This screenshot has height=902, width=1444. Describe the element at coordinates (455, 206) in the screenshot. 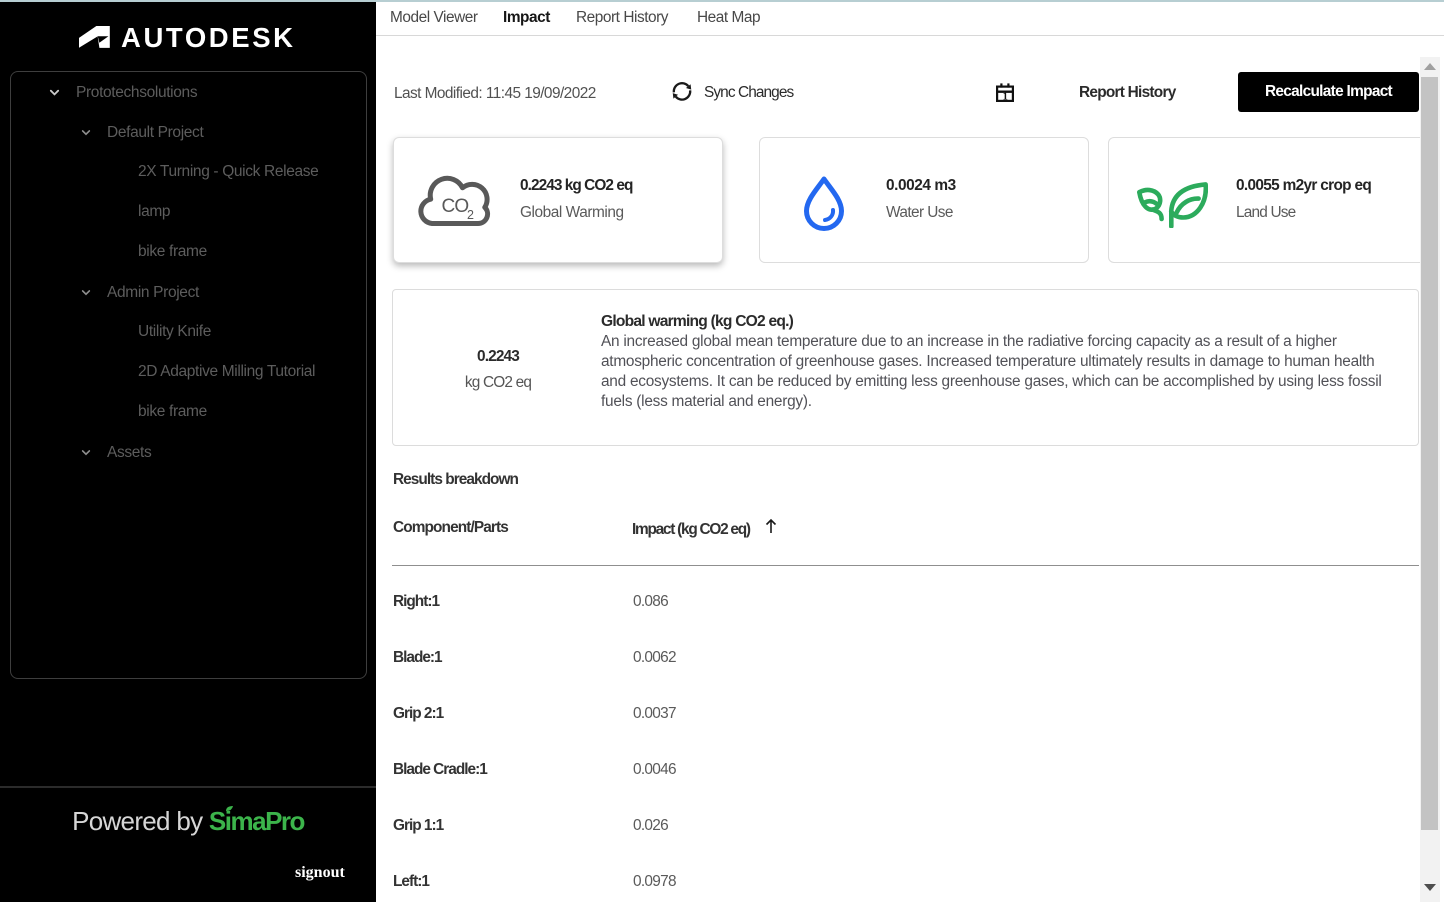

I see `svg-text: CO` at that location.